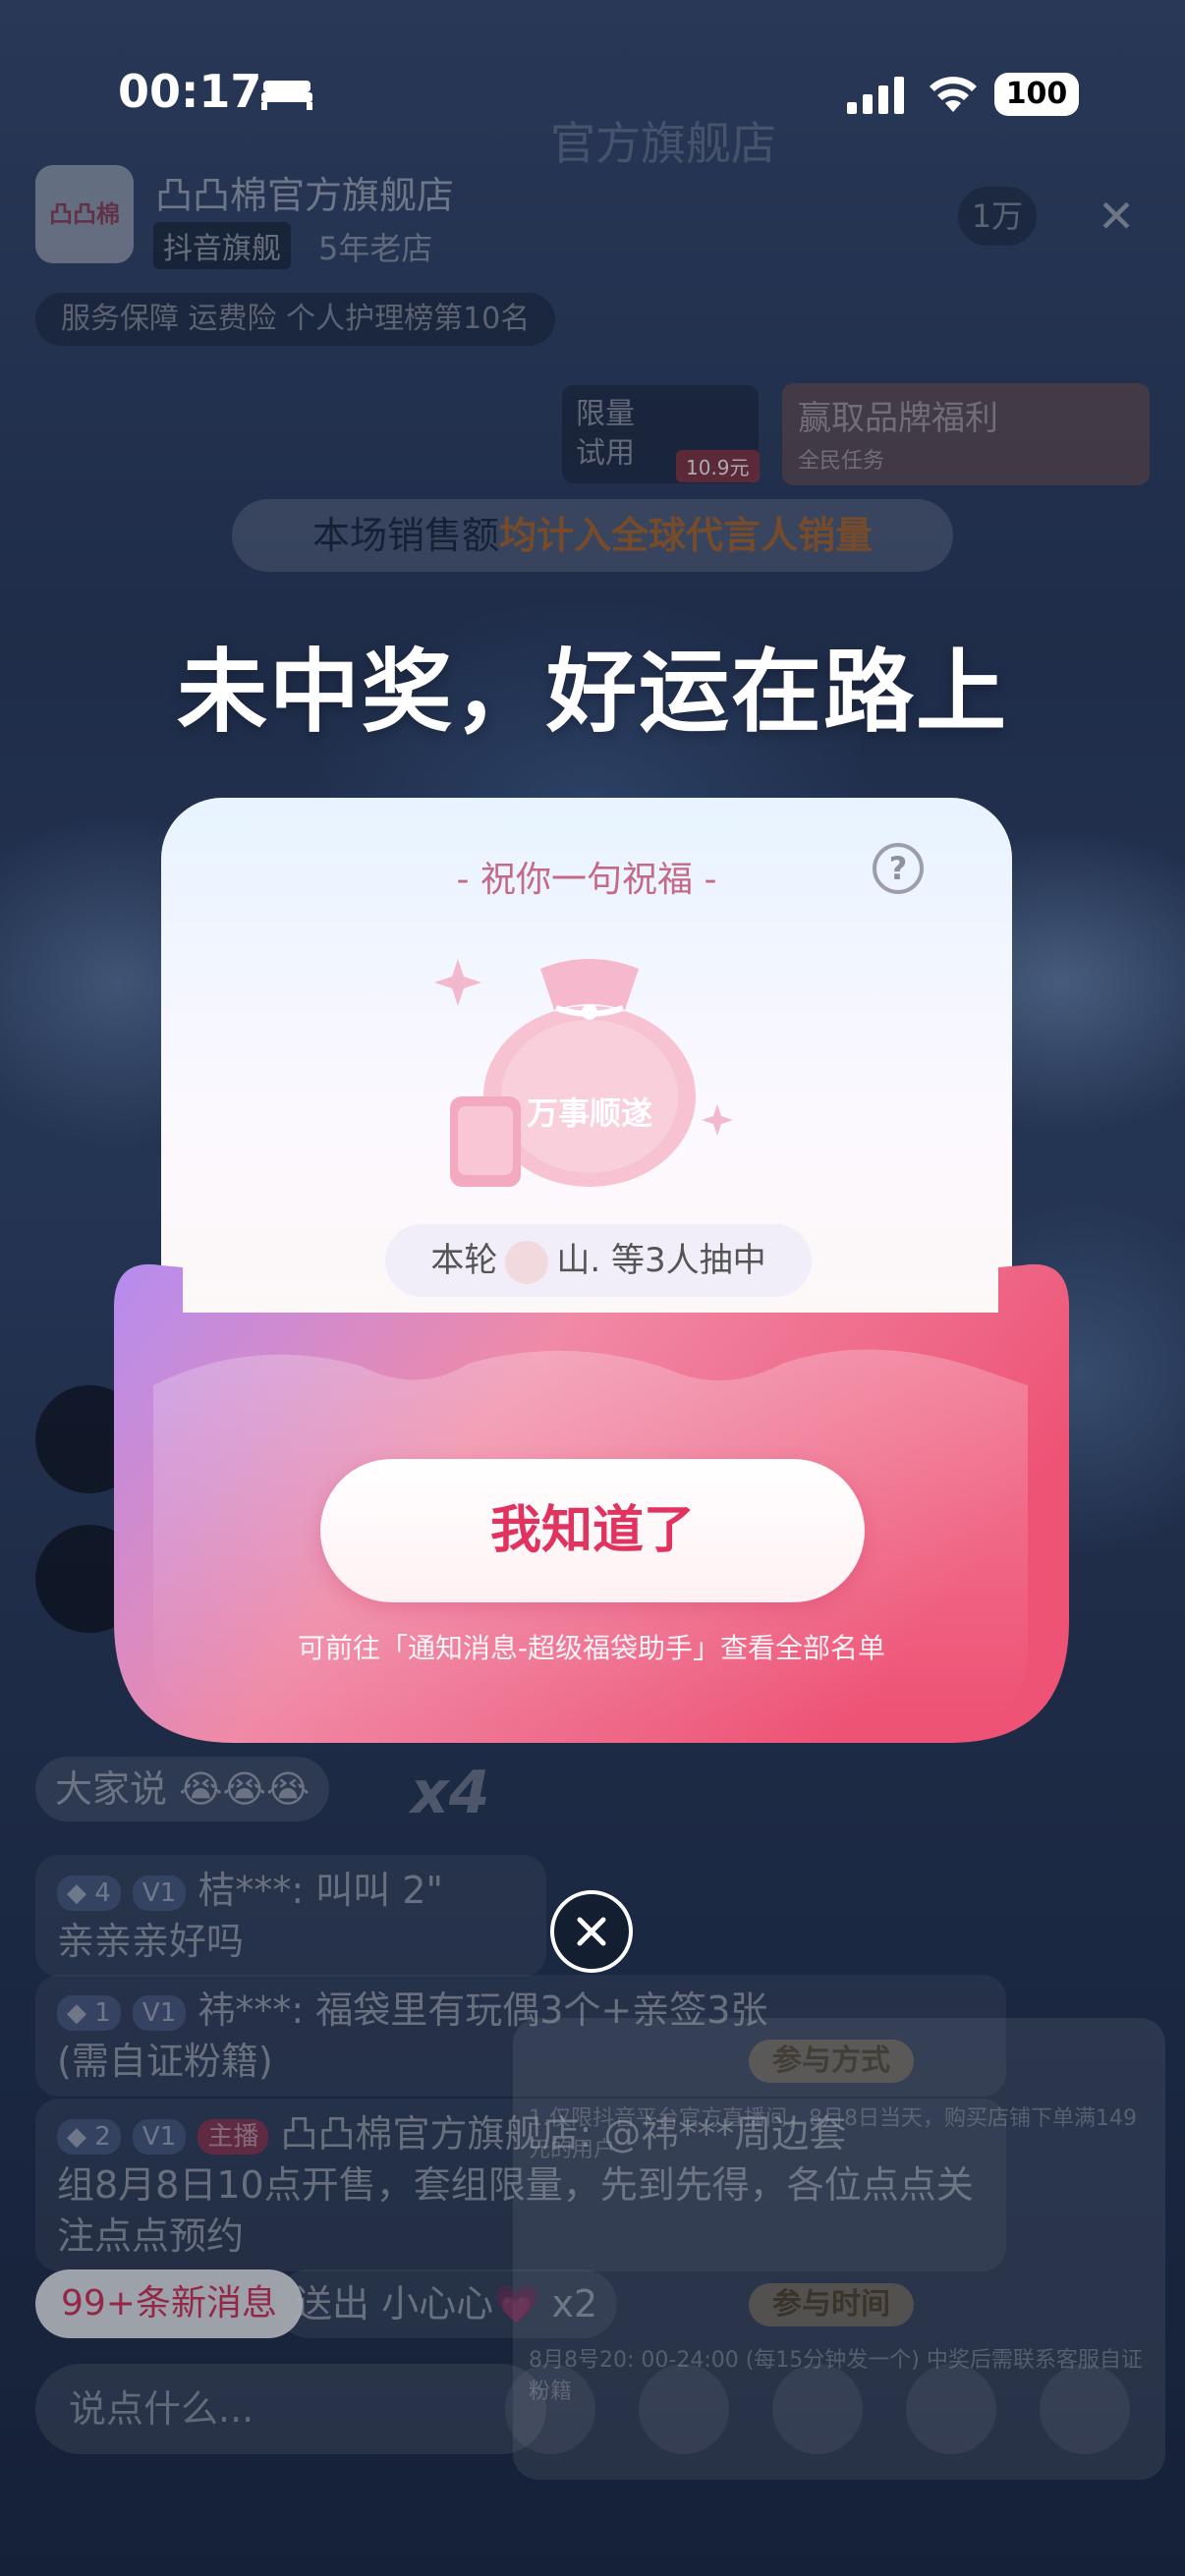  Describe the element at coordinates (899, 868) in the screenshot. I see `help-icon: ?` at that location.